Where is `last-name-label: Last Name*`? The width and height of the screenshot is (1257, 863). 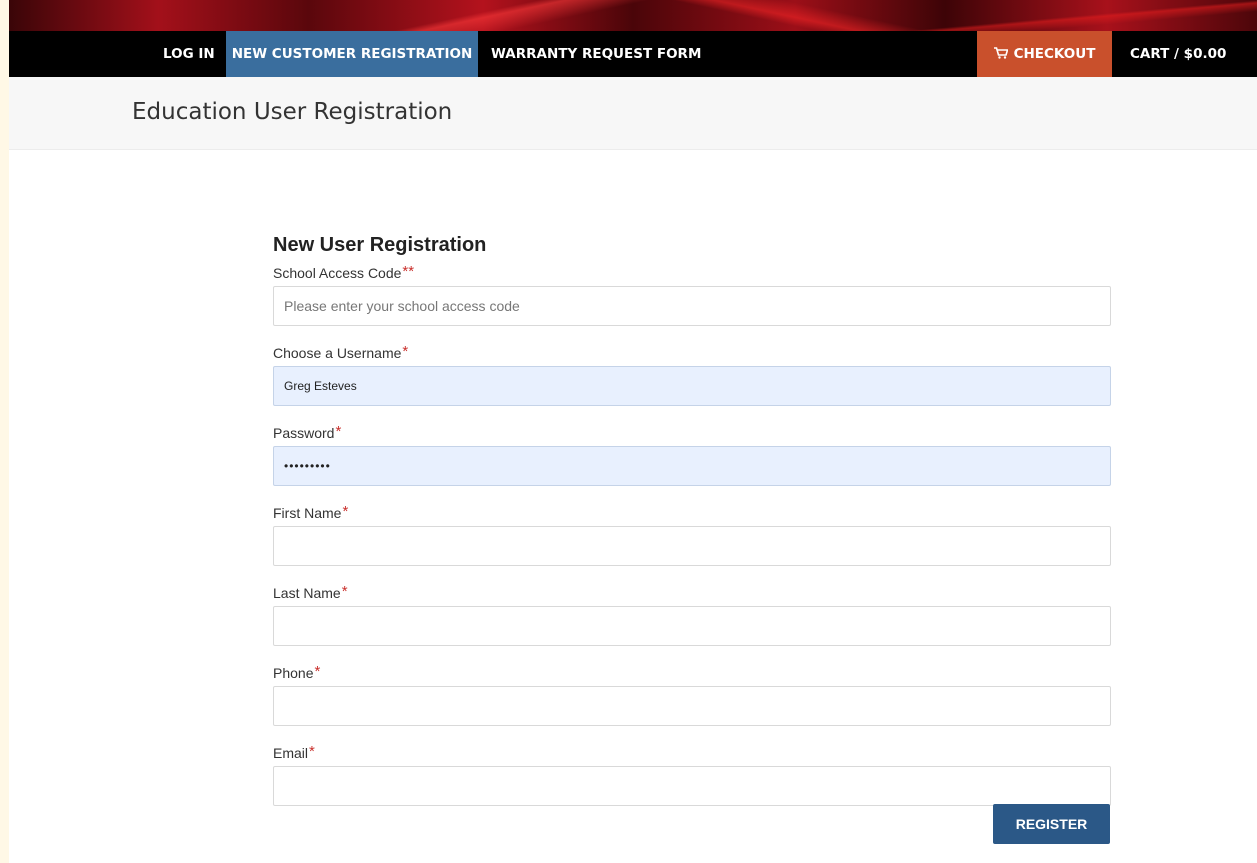 last-name-label: Last Name* is located at coordinates (310, 592).